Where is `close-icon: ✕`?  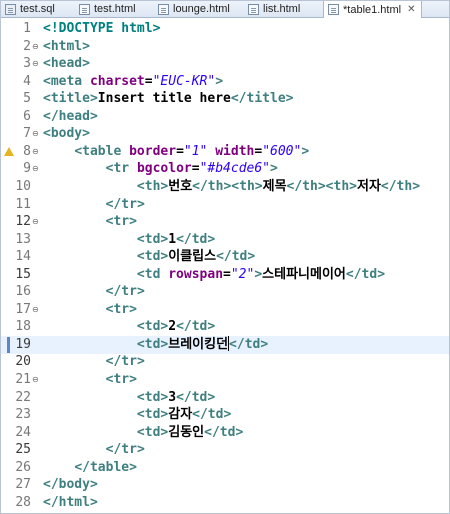
close-icon: ✕ is located at coordinates (411, 9).